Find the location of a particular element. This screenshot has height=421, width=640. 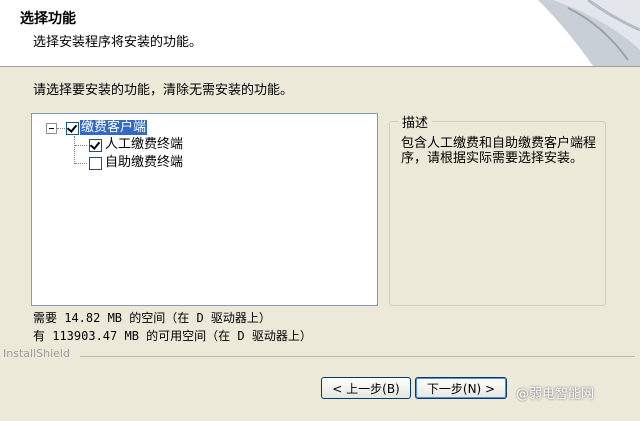

collapse-icon is located at coordinates (51, 128).